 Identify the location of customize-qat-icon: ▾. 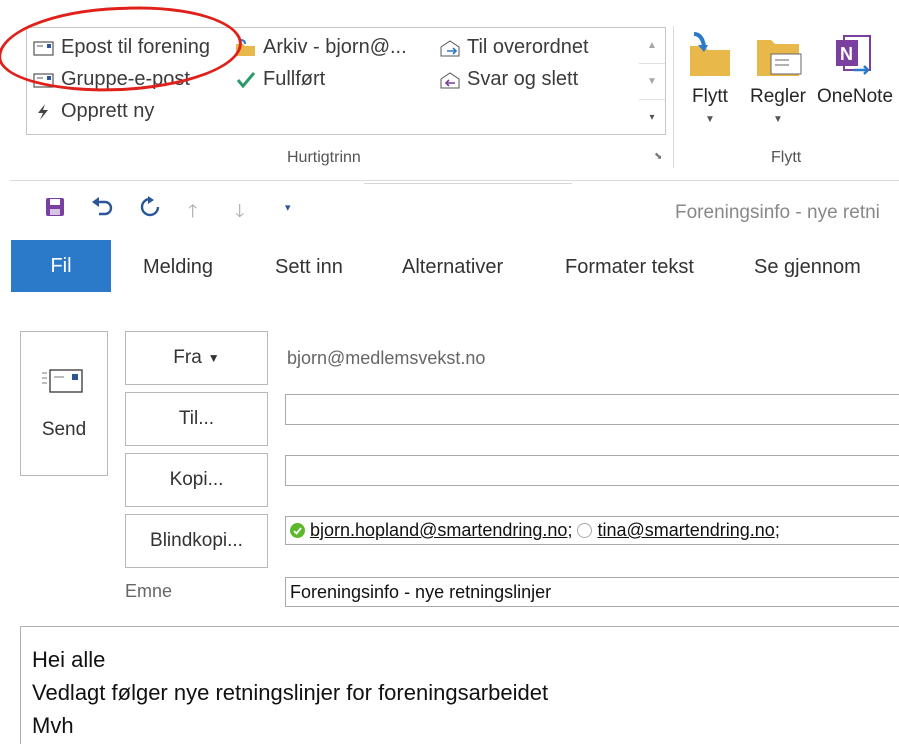
(288, 207).